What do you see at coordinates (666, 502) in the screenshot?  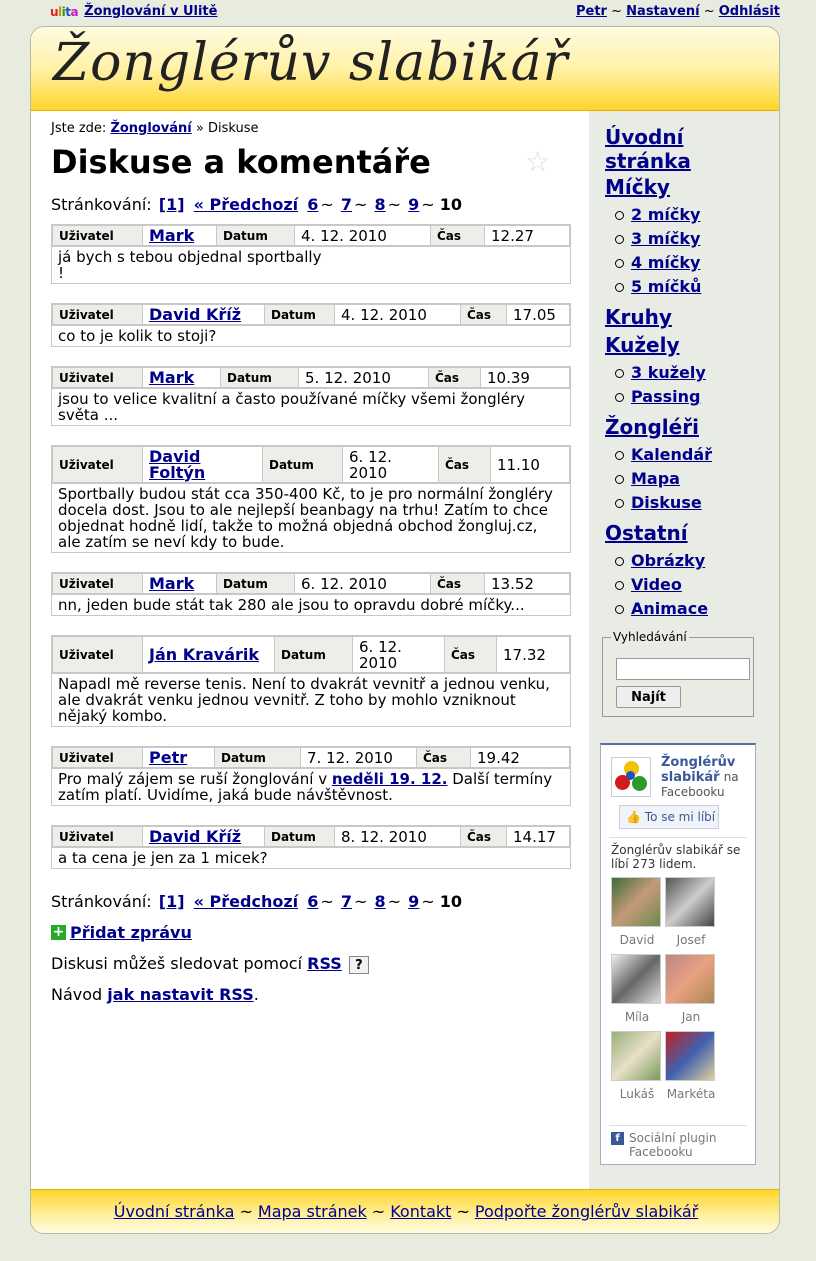 I see `nav-item-link: Diskuse` at bounding box center [666, 502].